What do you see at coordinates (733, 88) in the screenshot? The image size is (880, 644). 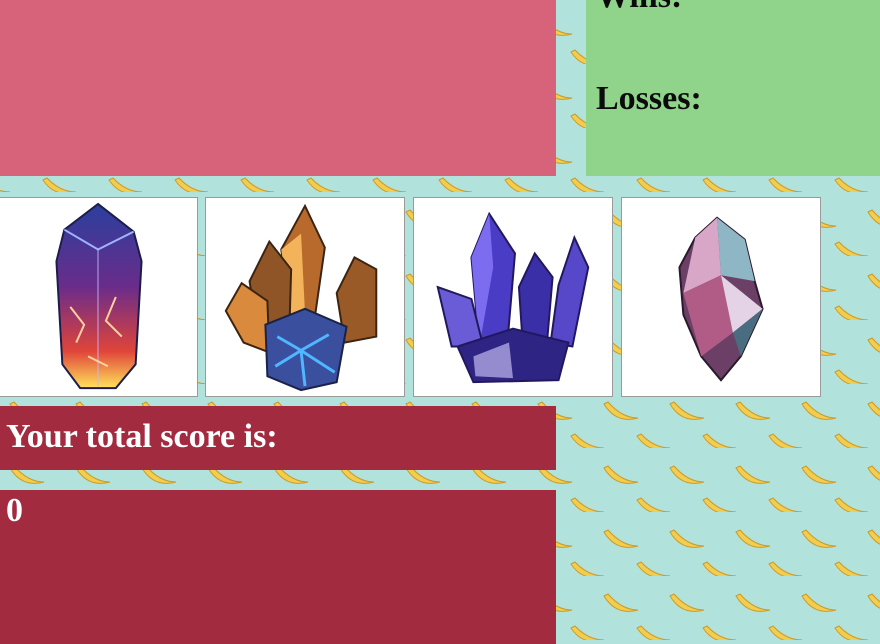 I see `stats-panel: Wins: Losses:` at bounding box center [733, 88].